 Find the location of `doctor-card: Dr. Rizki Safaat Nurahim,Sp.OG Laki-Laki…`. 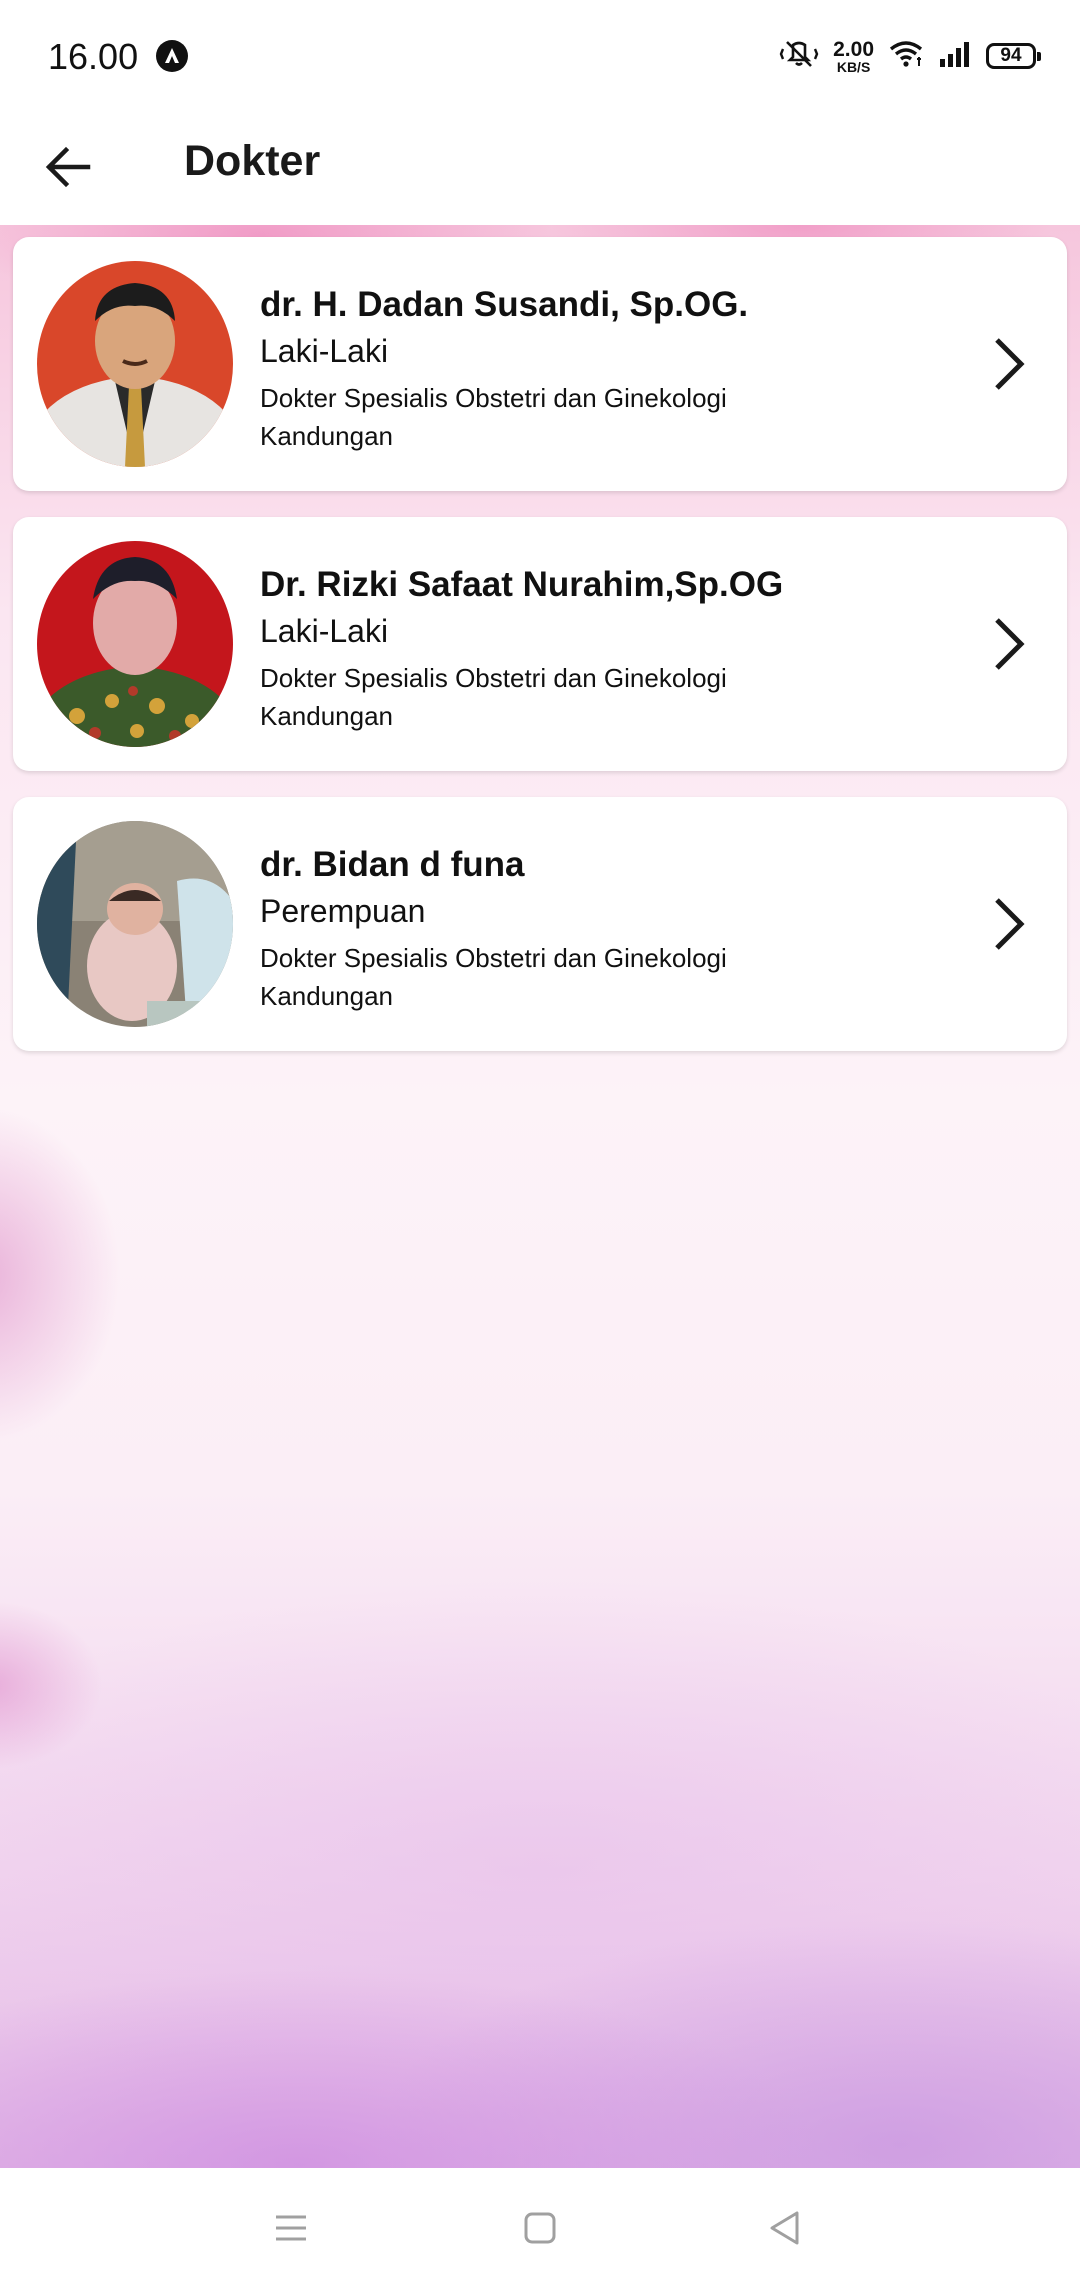

doctor-card: Dr. Rizki Safaat Nurahim,Sp.OG Laki-Laki… is located at coordinates (540, 644).